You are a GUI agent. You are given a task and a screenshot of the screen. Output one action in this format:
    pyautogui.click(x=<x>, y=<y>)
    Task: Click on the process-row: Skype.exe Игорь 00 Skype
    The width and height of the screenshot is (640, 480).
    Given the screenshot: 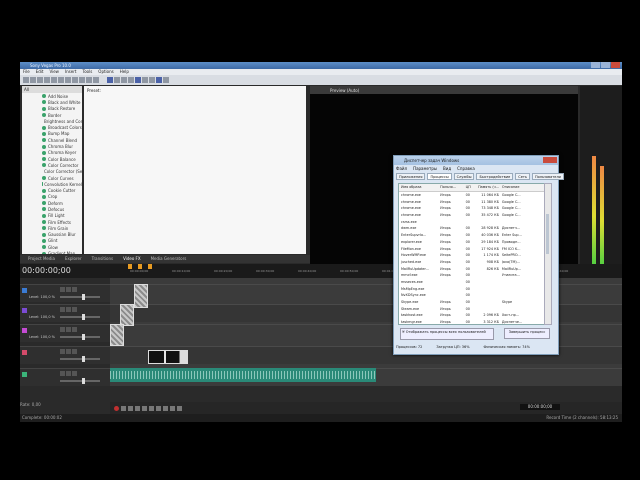 What is the action you would take?
    pyautogui.click(x=472, y=302)
    